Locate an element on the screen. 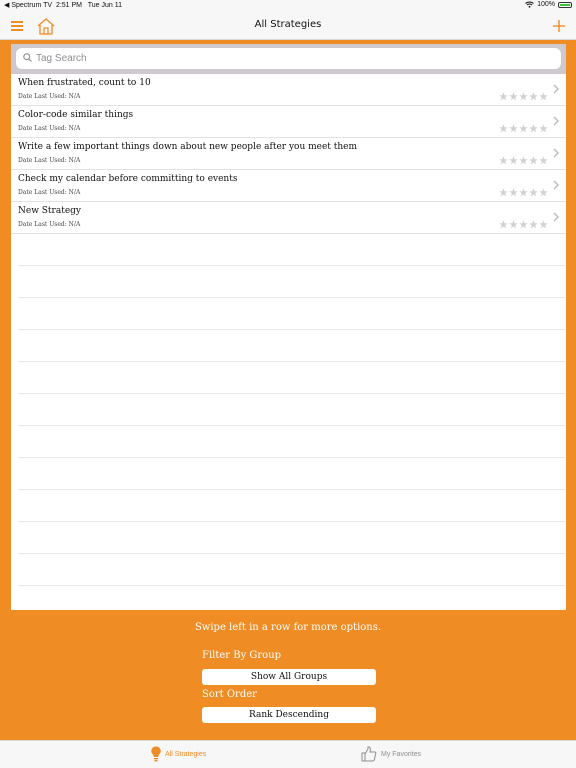  battery-fill is located at coordinates (565, 4).